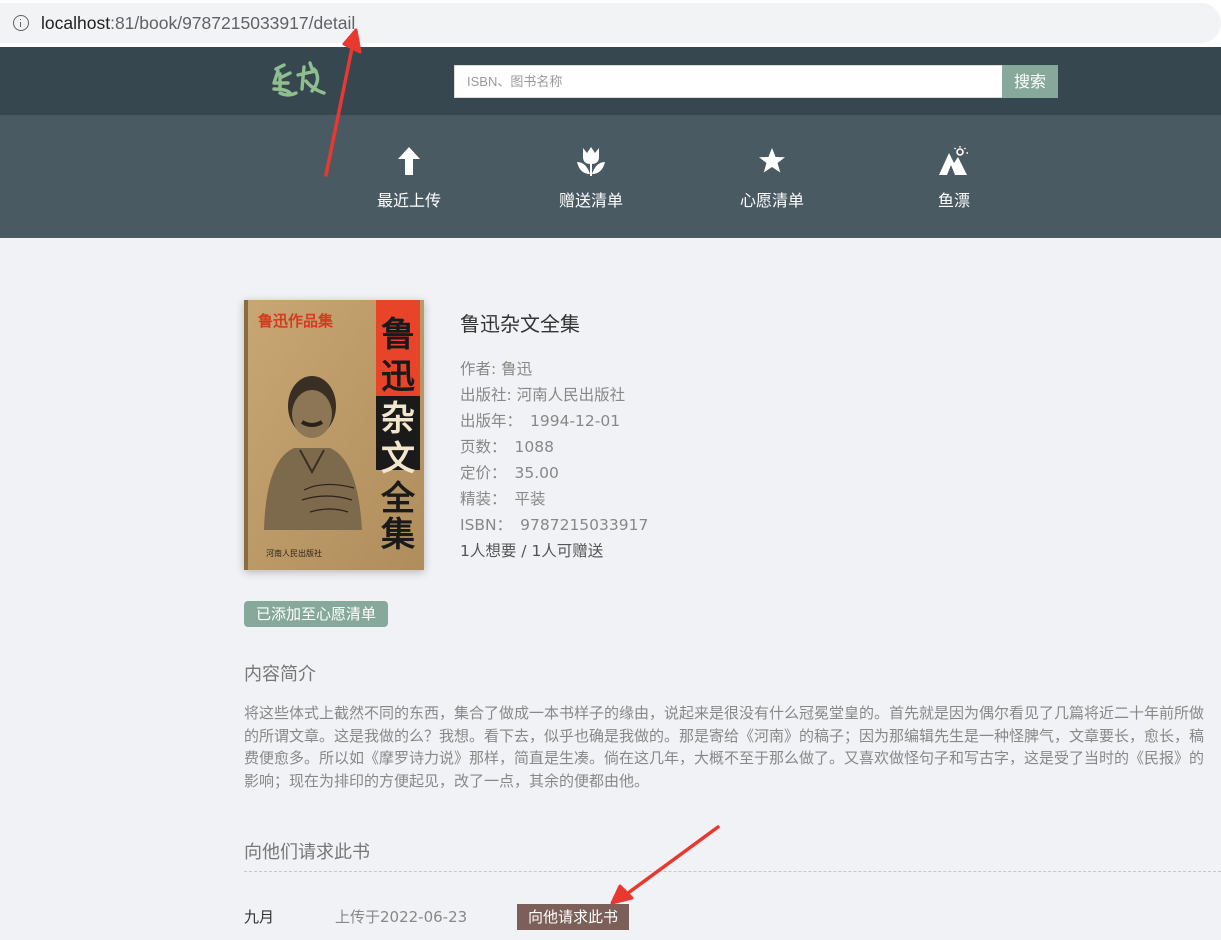 This screenshot has height=940, width=1221. I want to click on upload-arrow-icon, so click(409, 161).